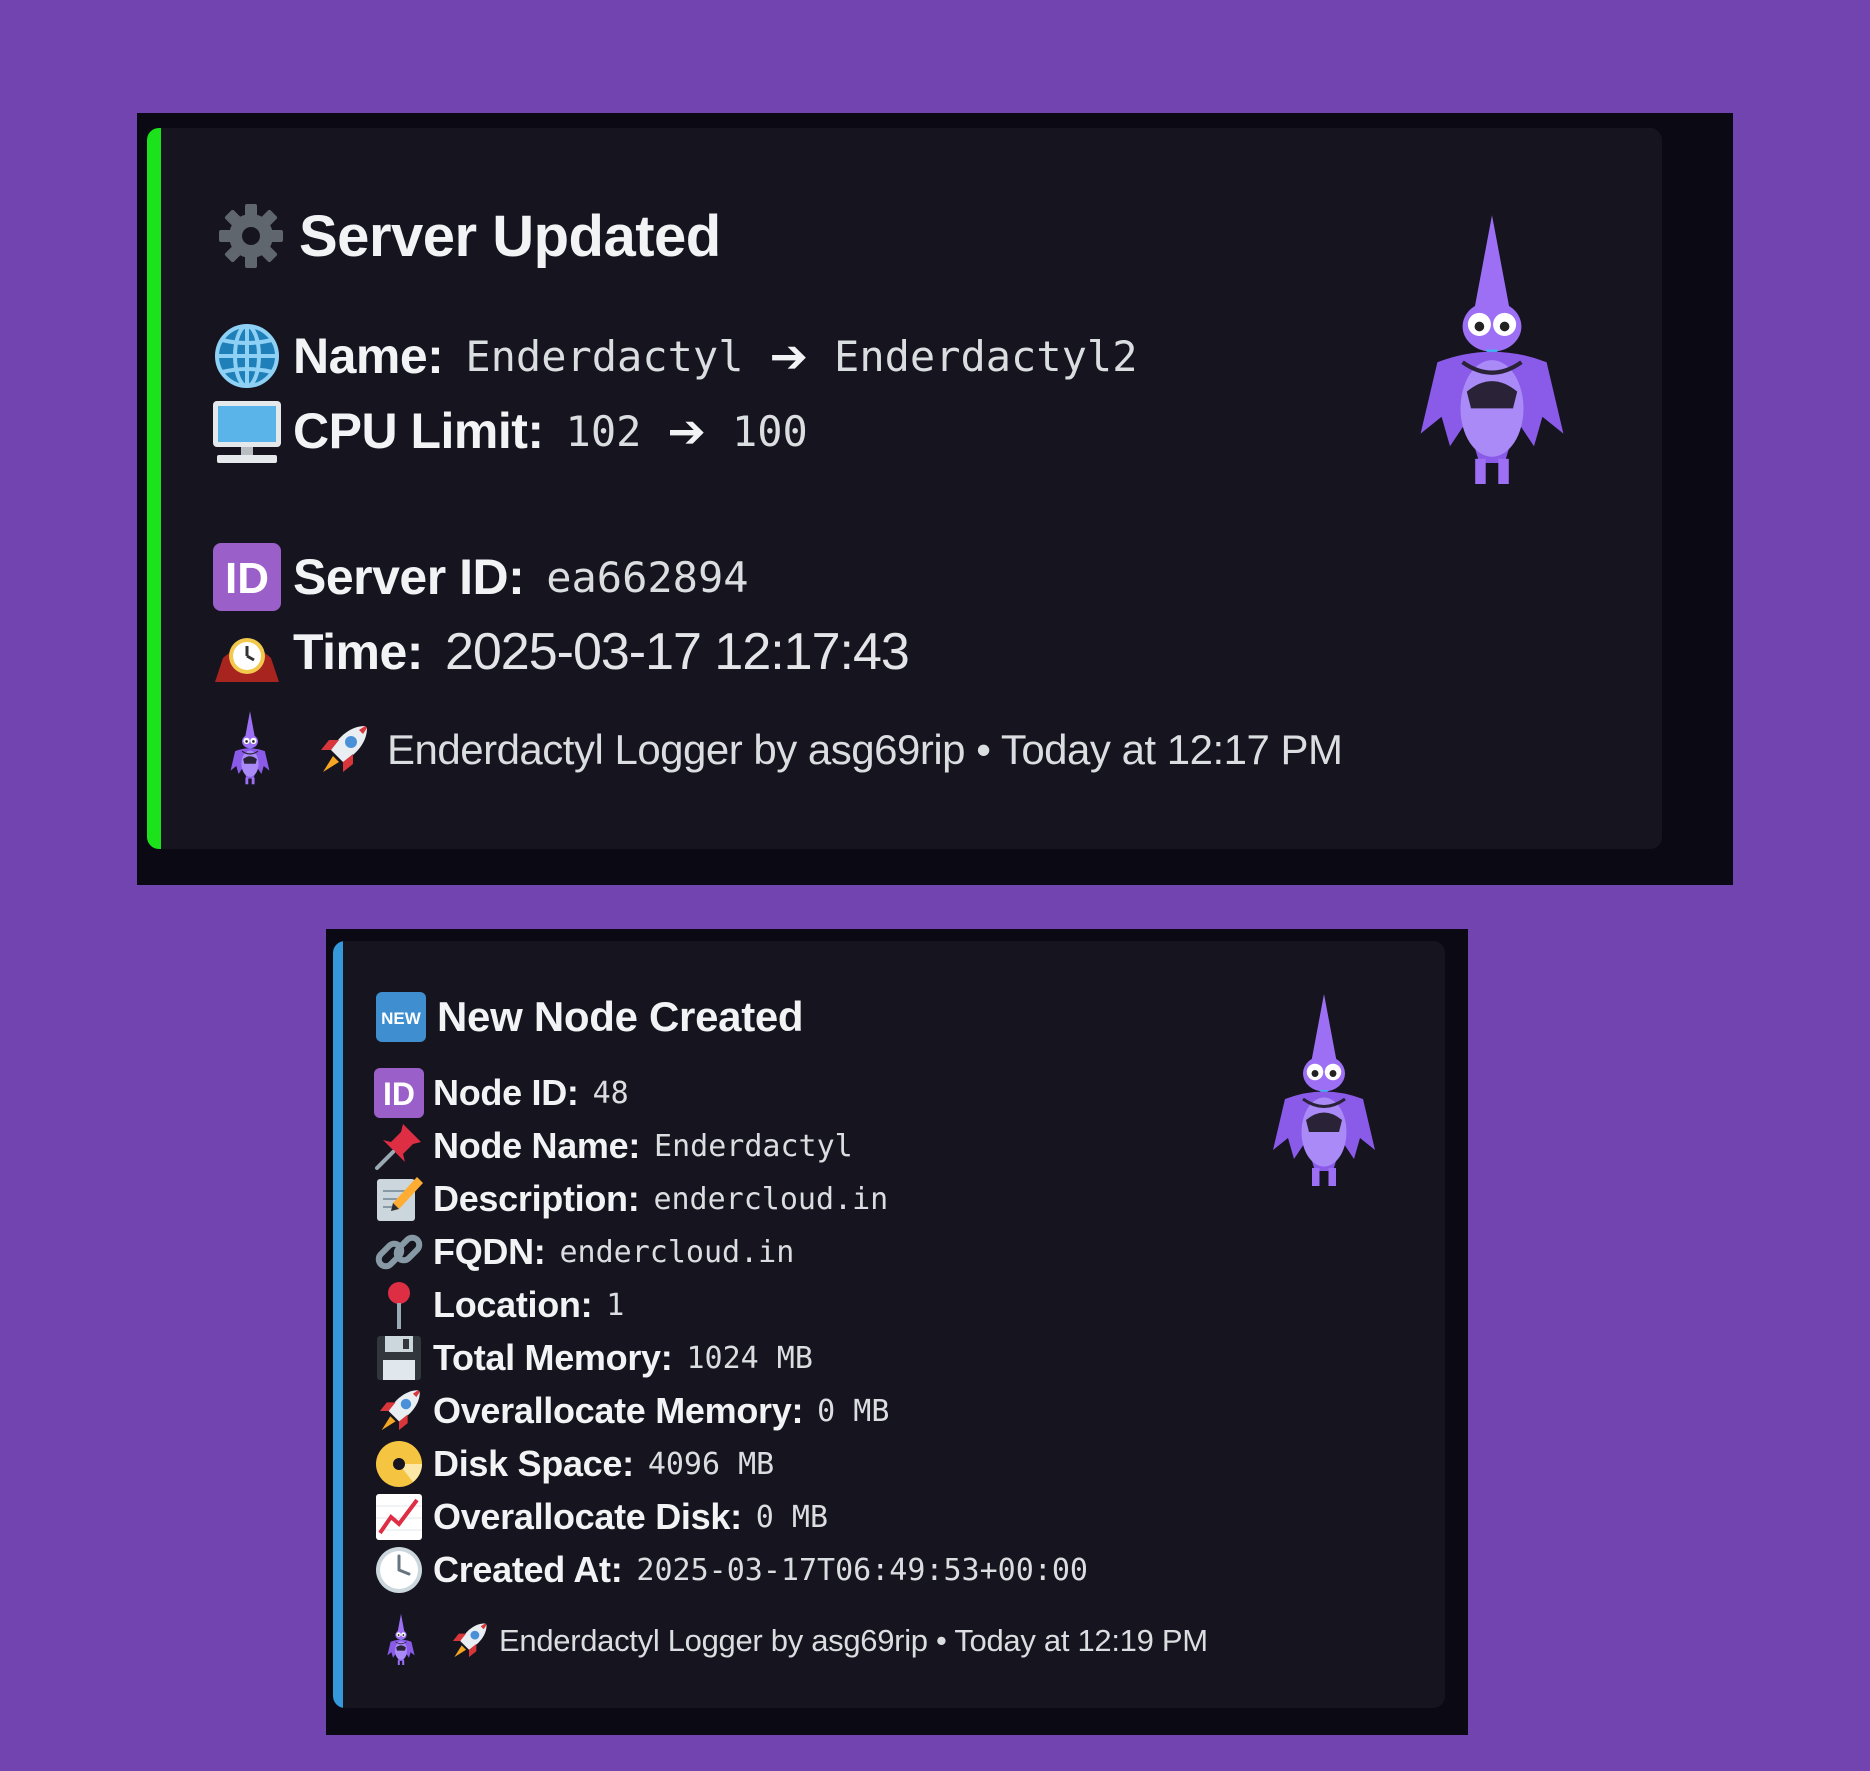 The height and width of the screenshot is (1771, 1870). I want to click on field-value: 1, so click(615, 1305).